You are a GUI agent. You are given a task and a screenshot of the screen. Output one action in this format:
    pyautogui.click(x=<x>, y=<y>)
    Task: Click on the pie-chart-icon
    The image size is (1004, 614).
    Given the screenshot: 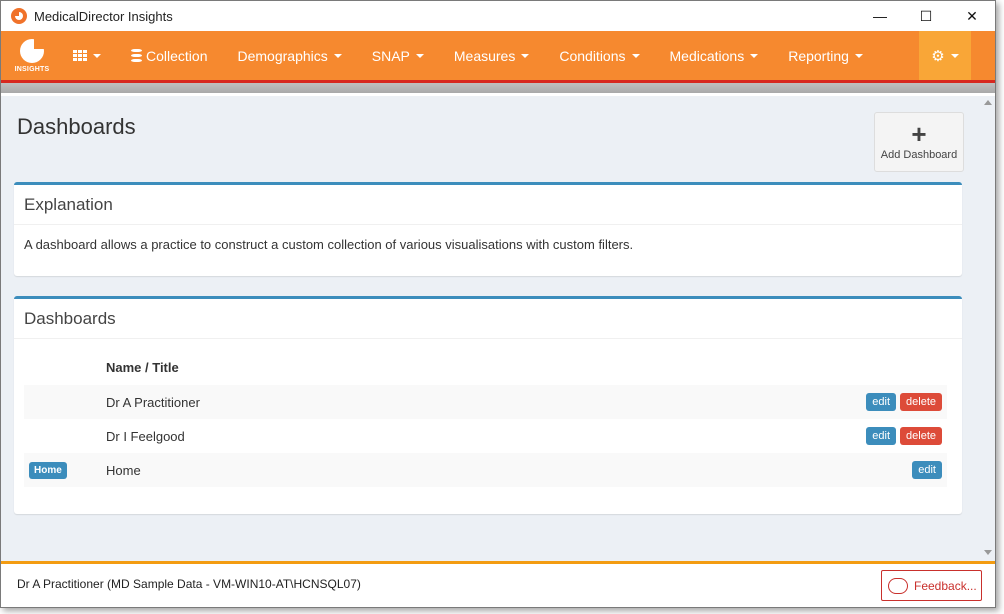 What is the action you would take?
    pyautogui.click(x=32, y=50)
    